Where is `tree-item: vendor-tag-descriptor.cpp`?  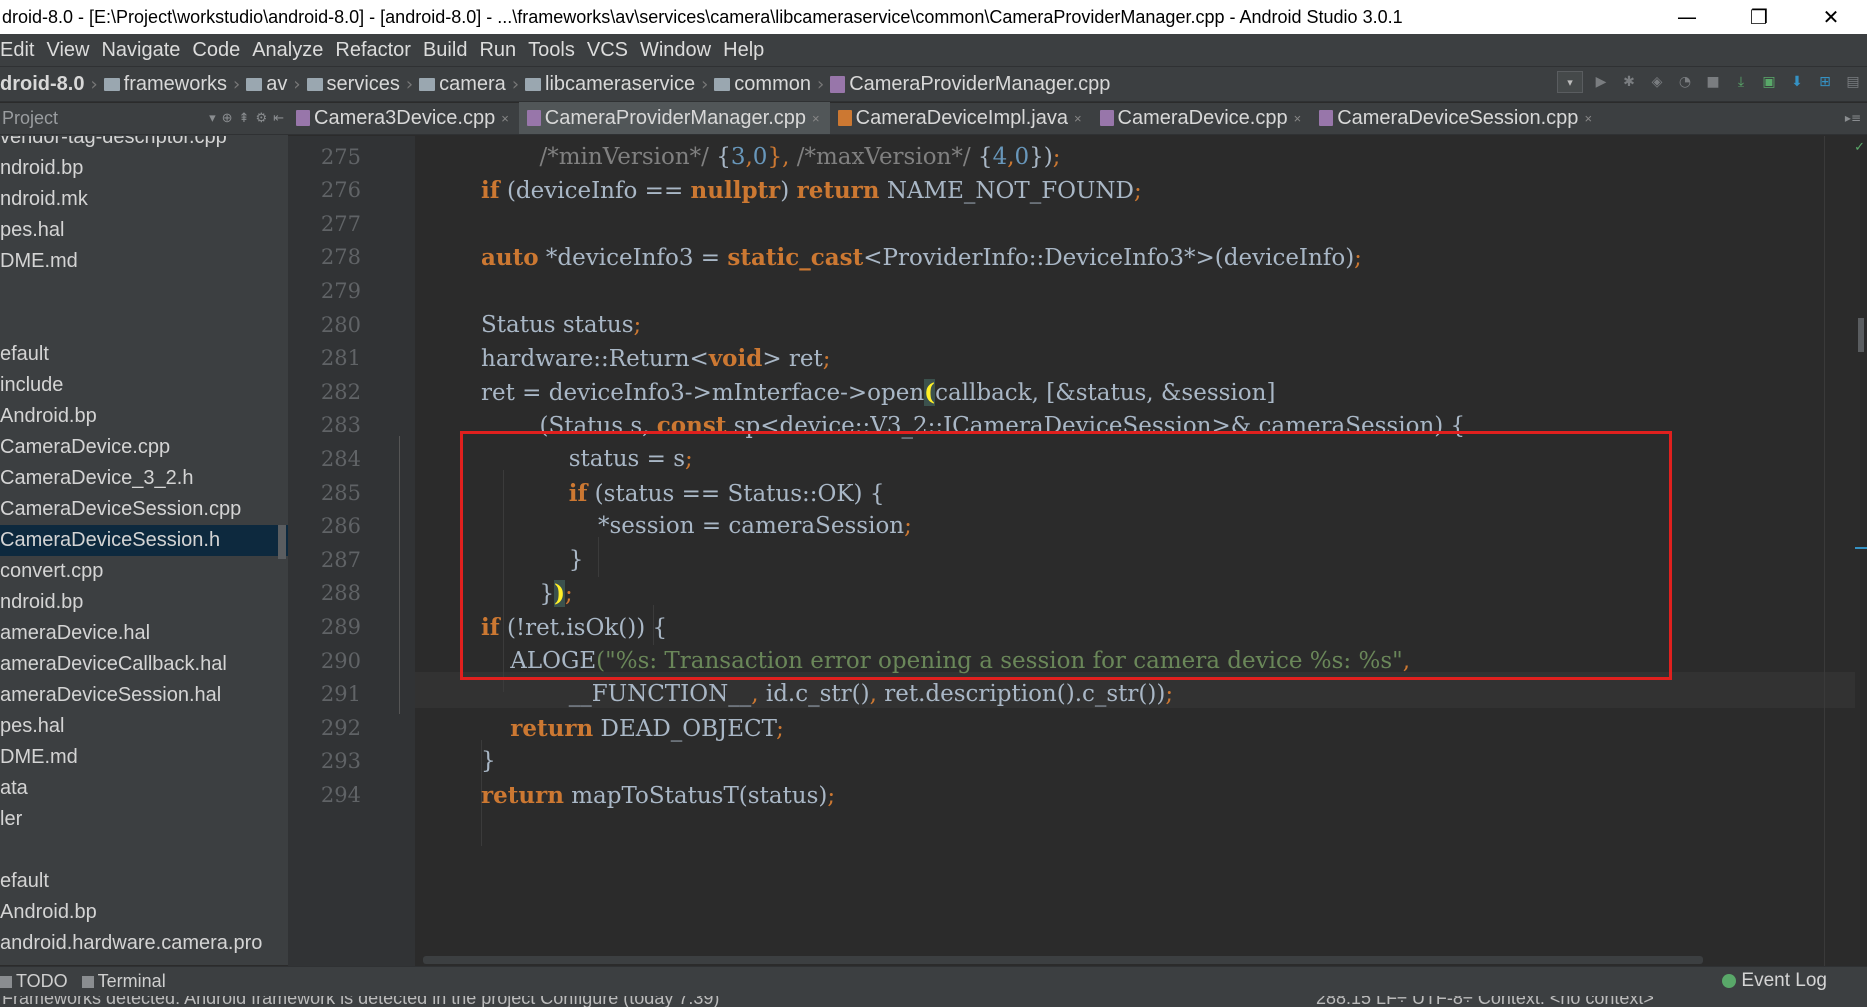 tree-item: vendor-tag-descriptor.cpp is located at coordinates (144, 144).